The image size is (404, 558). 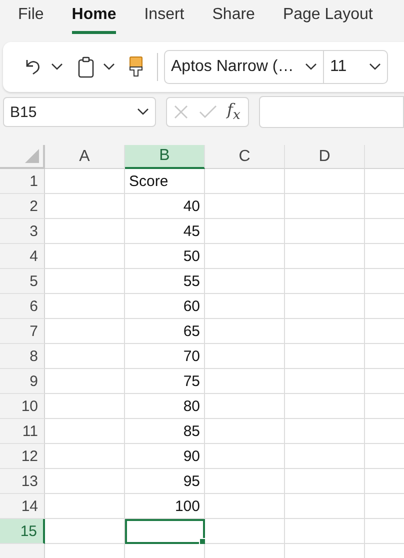 What do you see at coordinates (327, 20) in the screenshot?
I see `ribbon-tab: Page Layout` at bounding box center [327, 20].